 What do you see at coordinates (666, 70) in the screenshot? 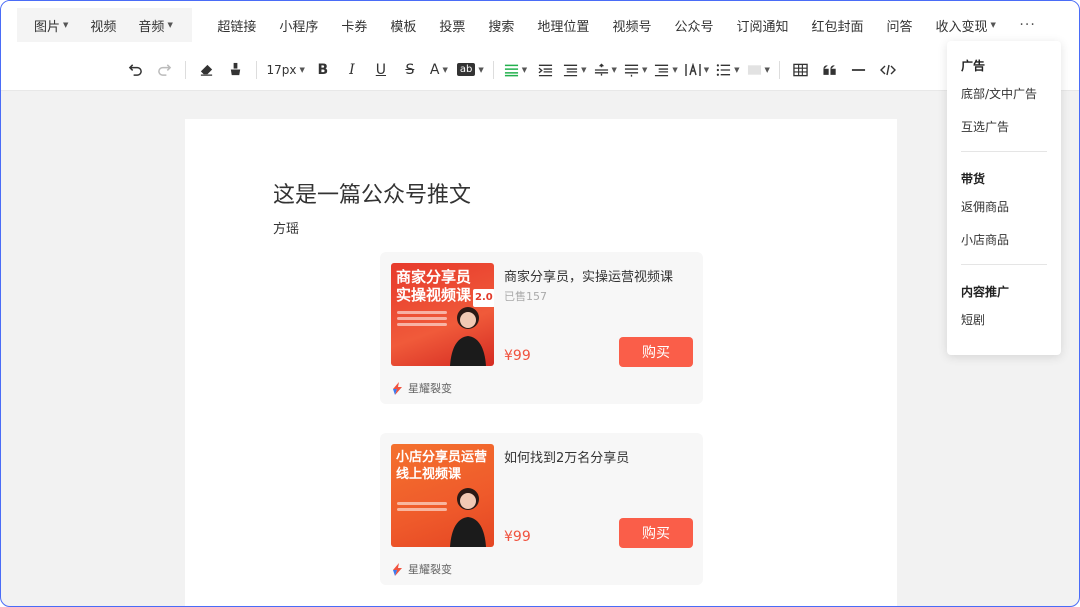
I see `line-height-icon: ▼` at bounding box center [666, 70].